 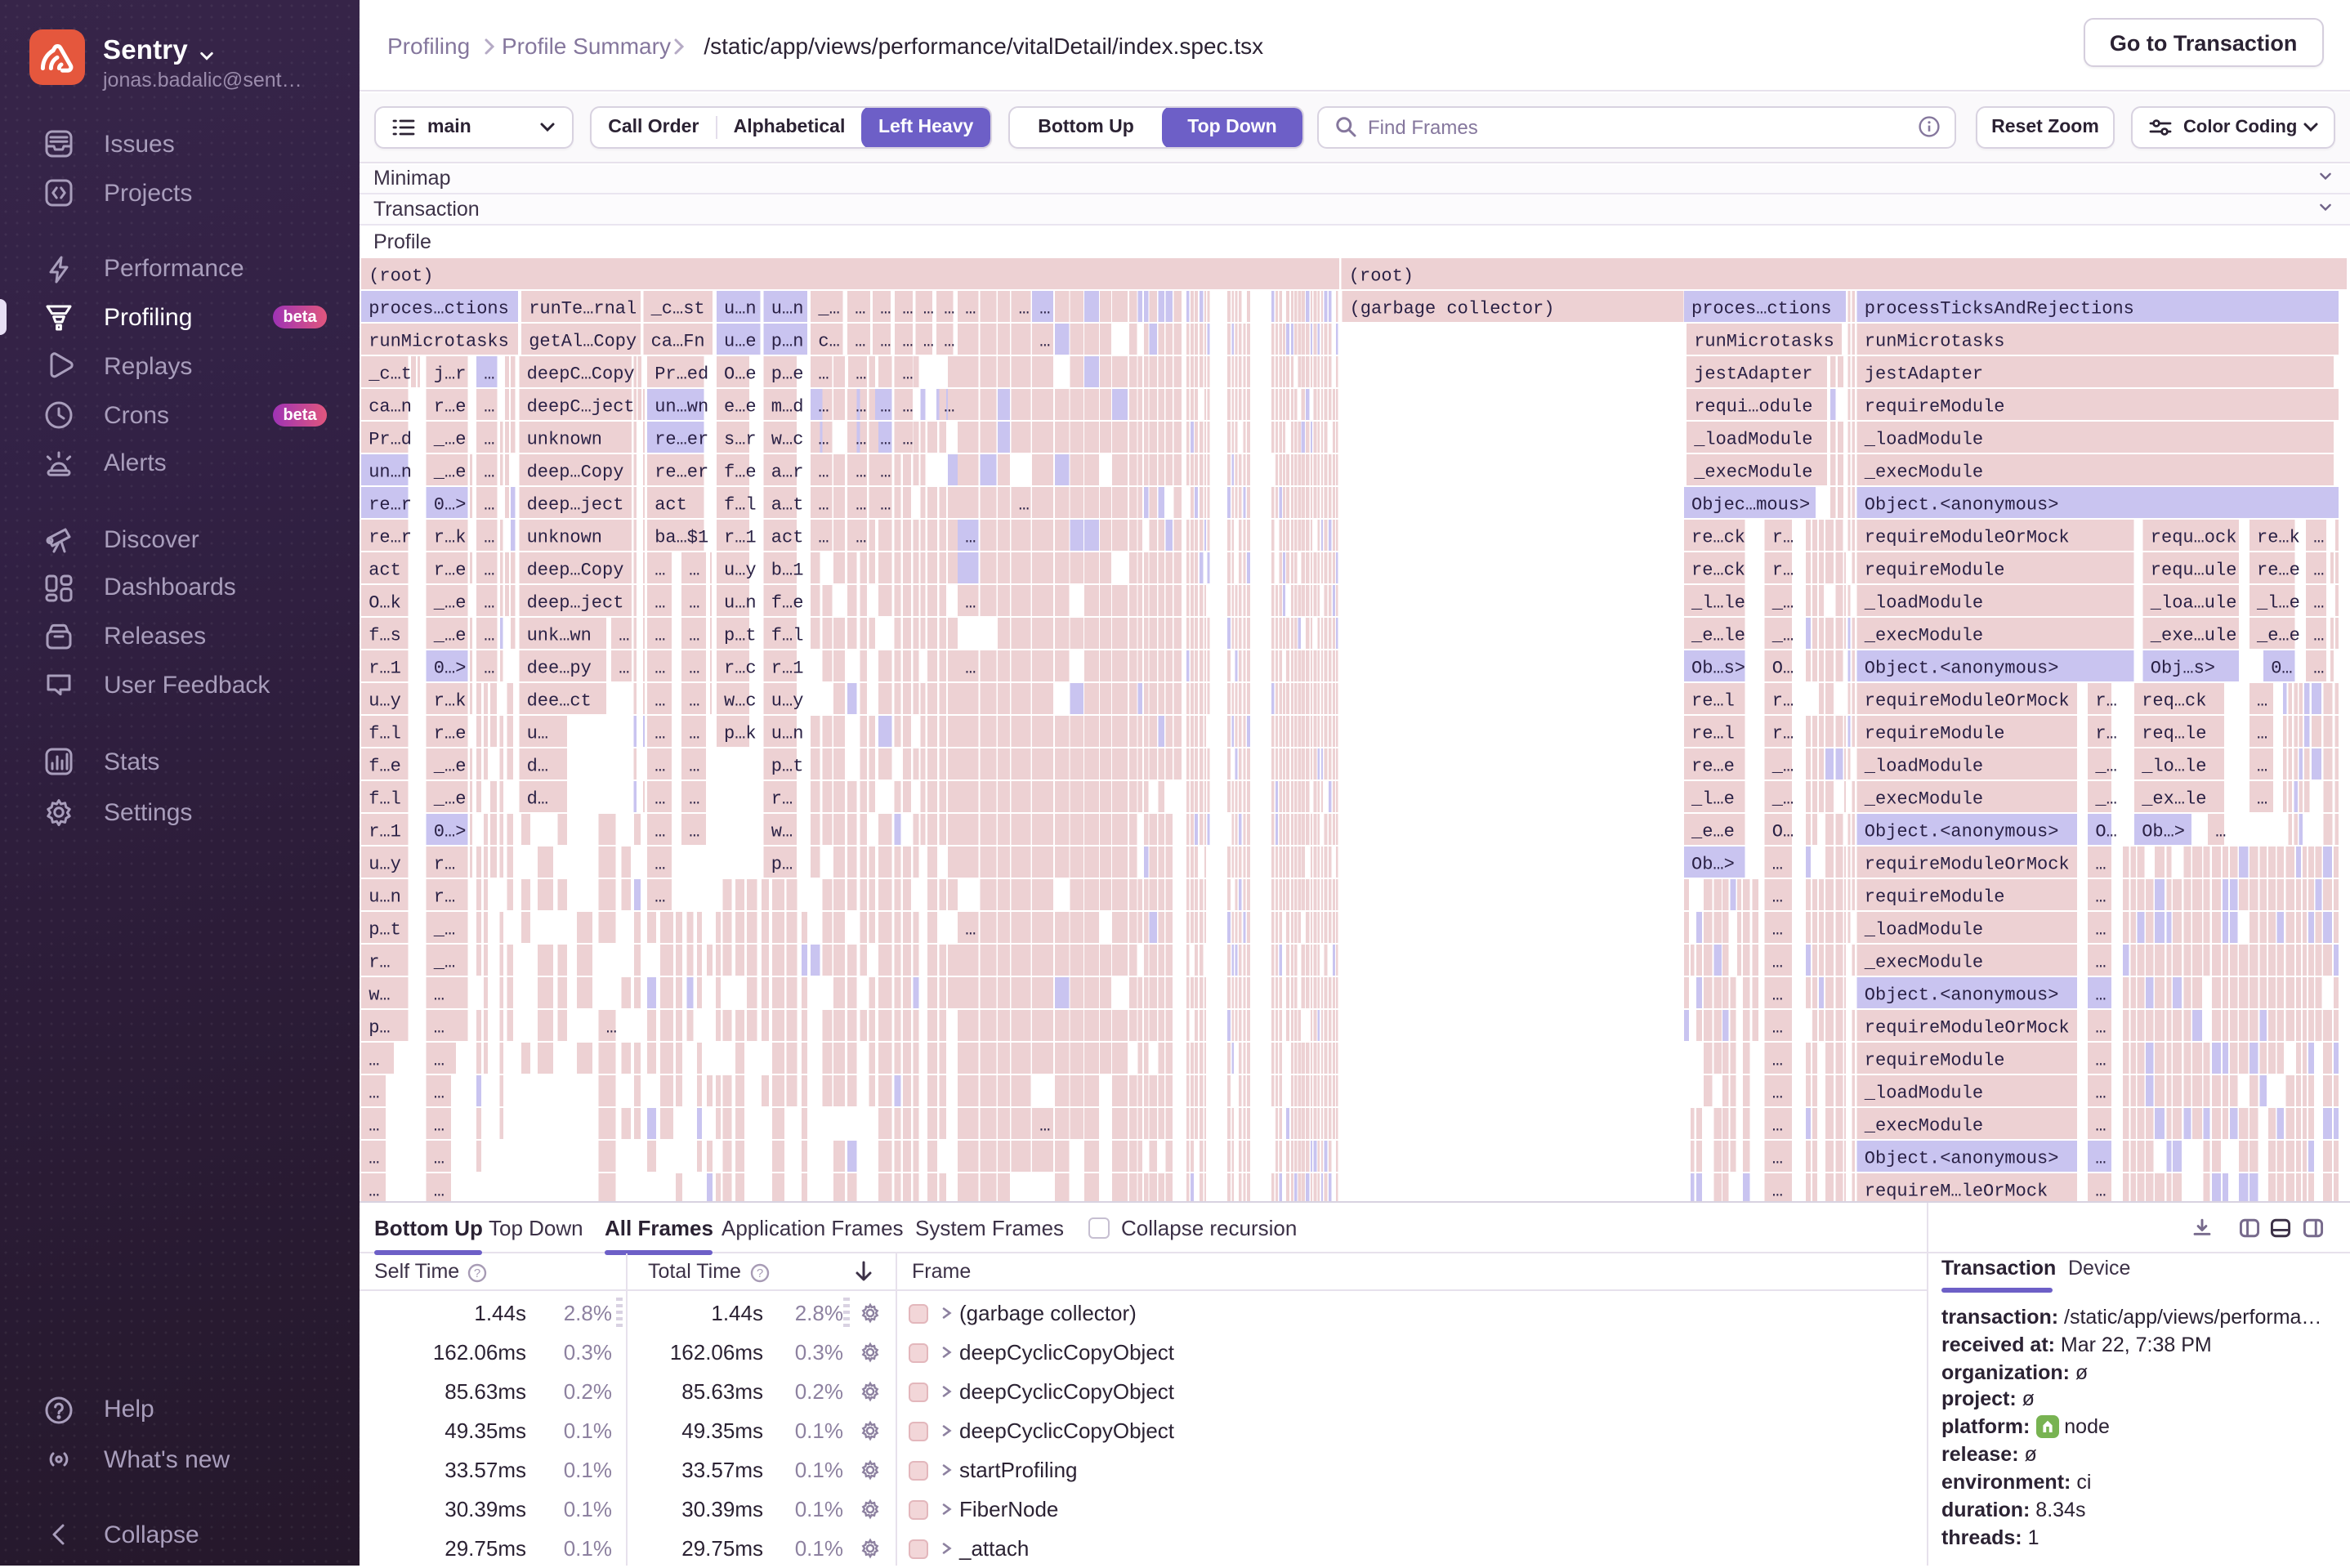 What do you see at coordinates (575, 570) in the screenshot?
I see `svg-text: deep…Copy` at bounding box center [575, 570].